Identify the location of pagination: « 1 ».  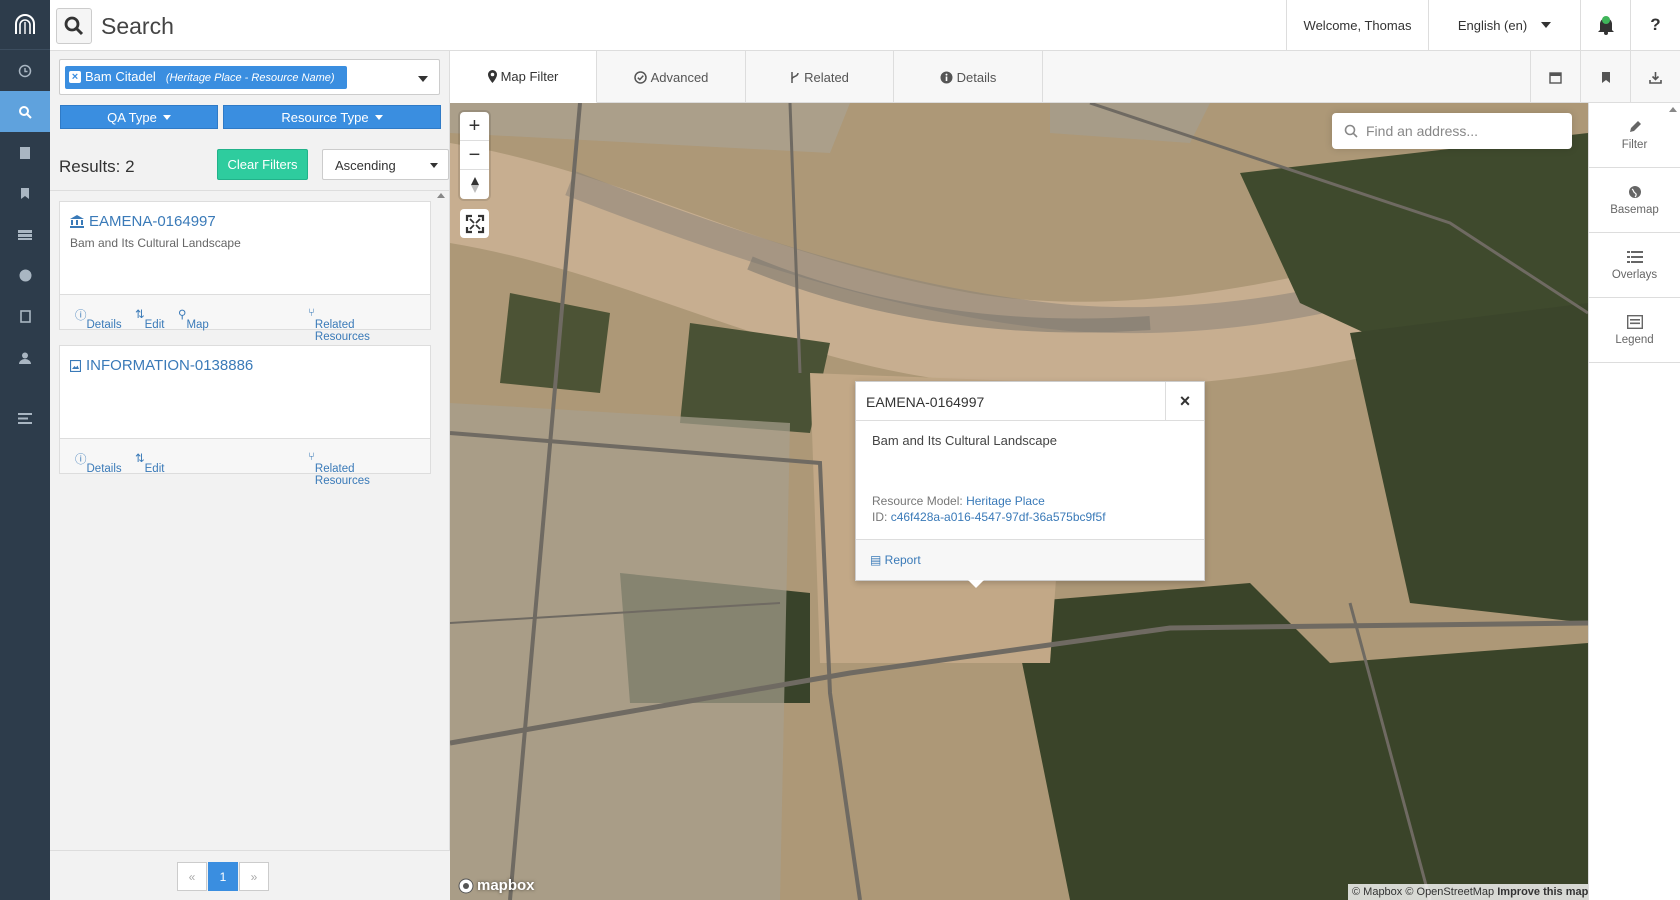
(250, 875).